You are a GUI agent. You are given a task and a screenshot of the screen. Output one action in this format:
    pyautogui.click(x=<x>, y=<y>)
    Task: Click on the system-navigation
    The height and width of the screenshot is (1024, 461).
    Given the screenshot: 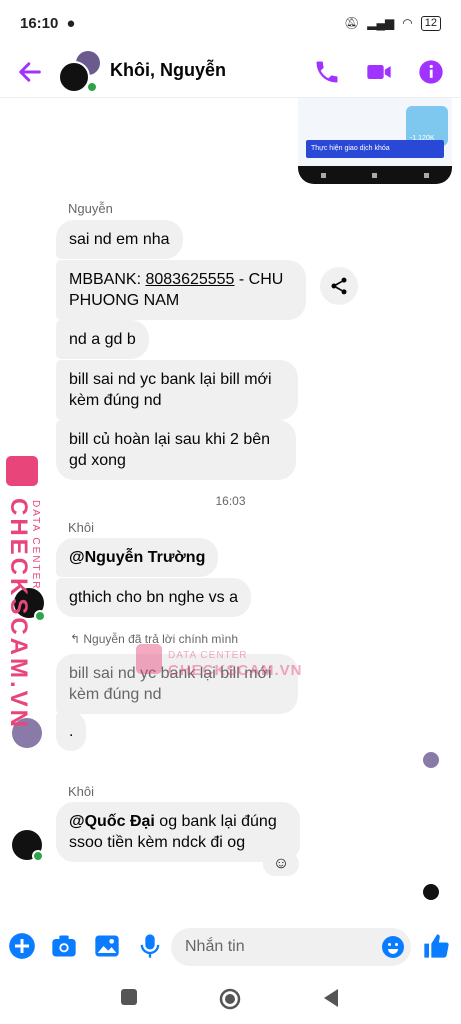 What is the action you would take?
    pyautogui.click(x=230, y=1001)
    